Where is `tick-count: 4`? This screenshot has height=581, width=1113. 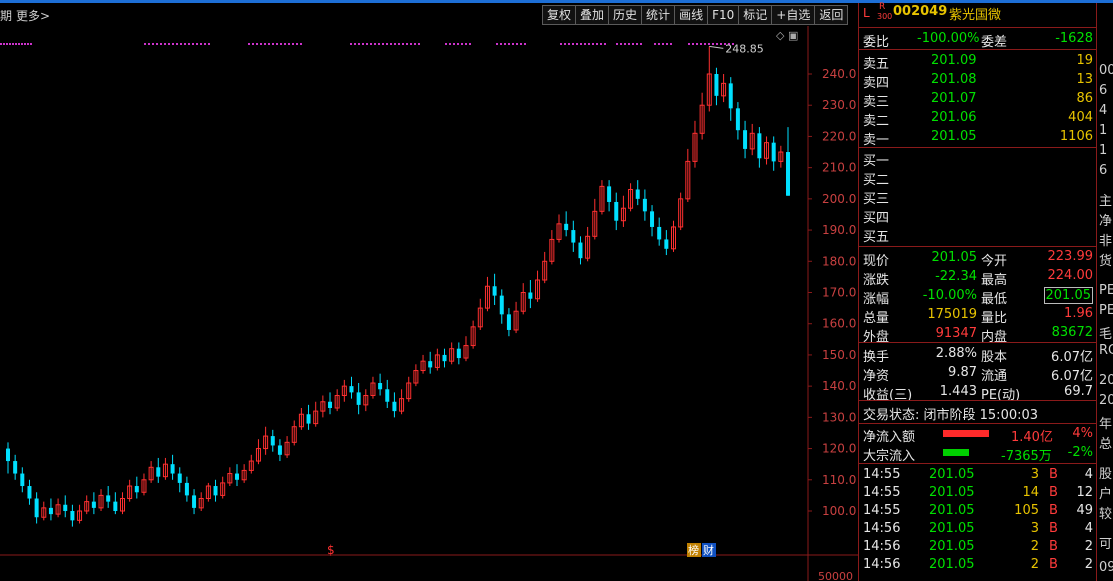
tick-count: 4 is located at coordinates (1088, 474).